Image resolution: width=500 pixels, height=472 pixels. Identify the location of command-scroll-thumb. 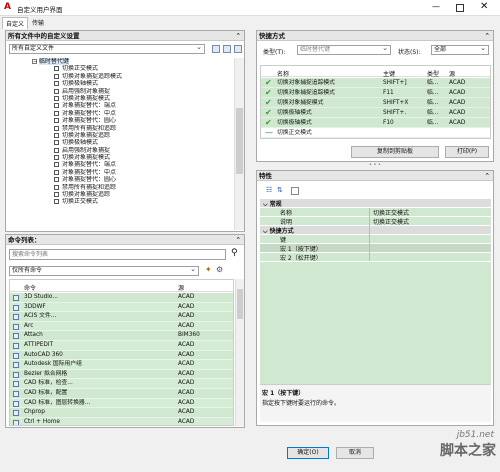
(240, 304).